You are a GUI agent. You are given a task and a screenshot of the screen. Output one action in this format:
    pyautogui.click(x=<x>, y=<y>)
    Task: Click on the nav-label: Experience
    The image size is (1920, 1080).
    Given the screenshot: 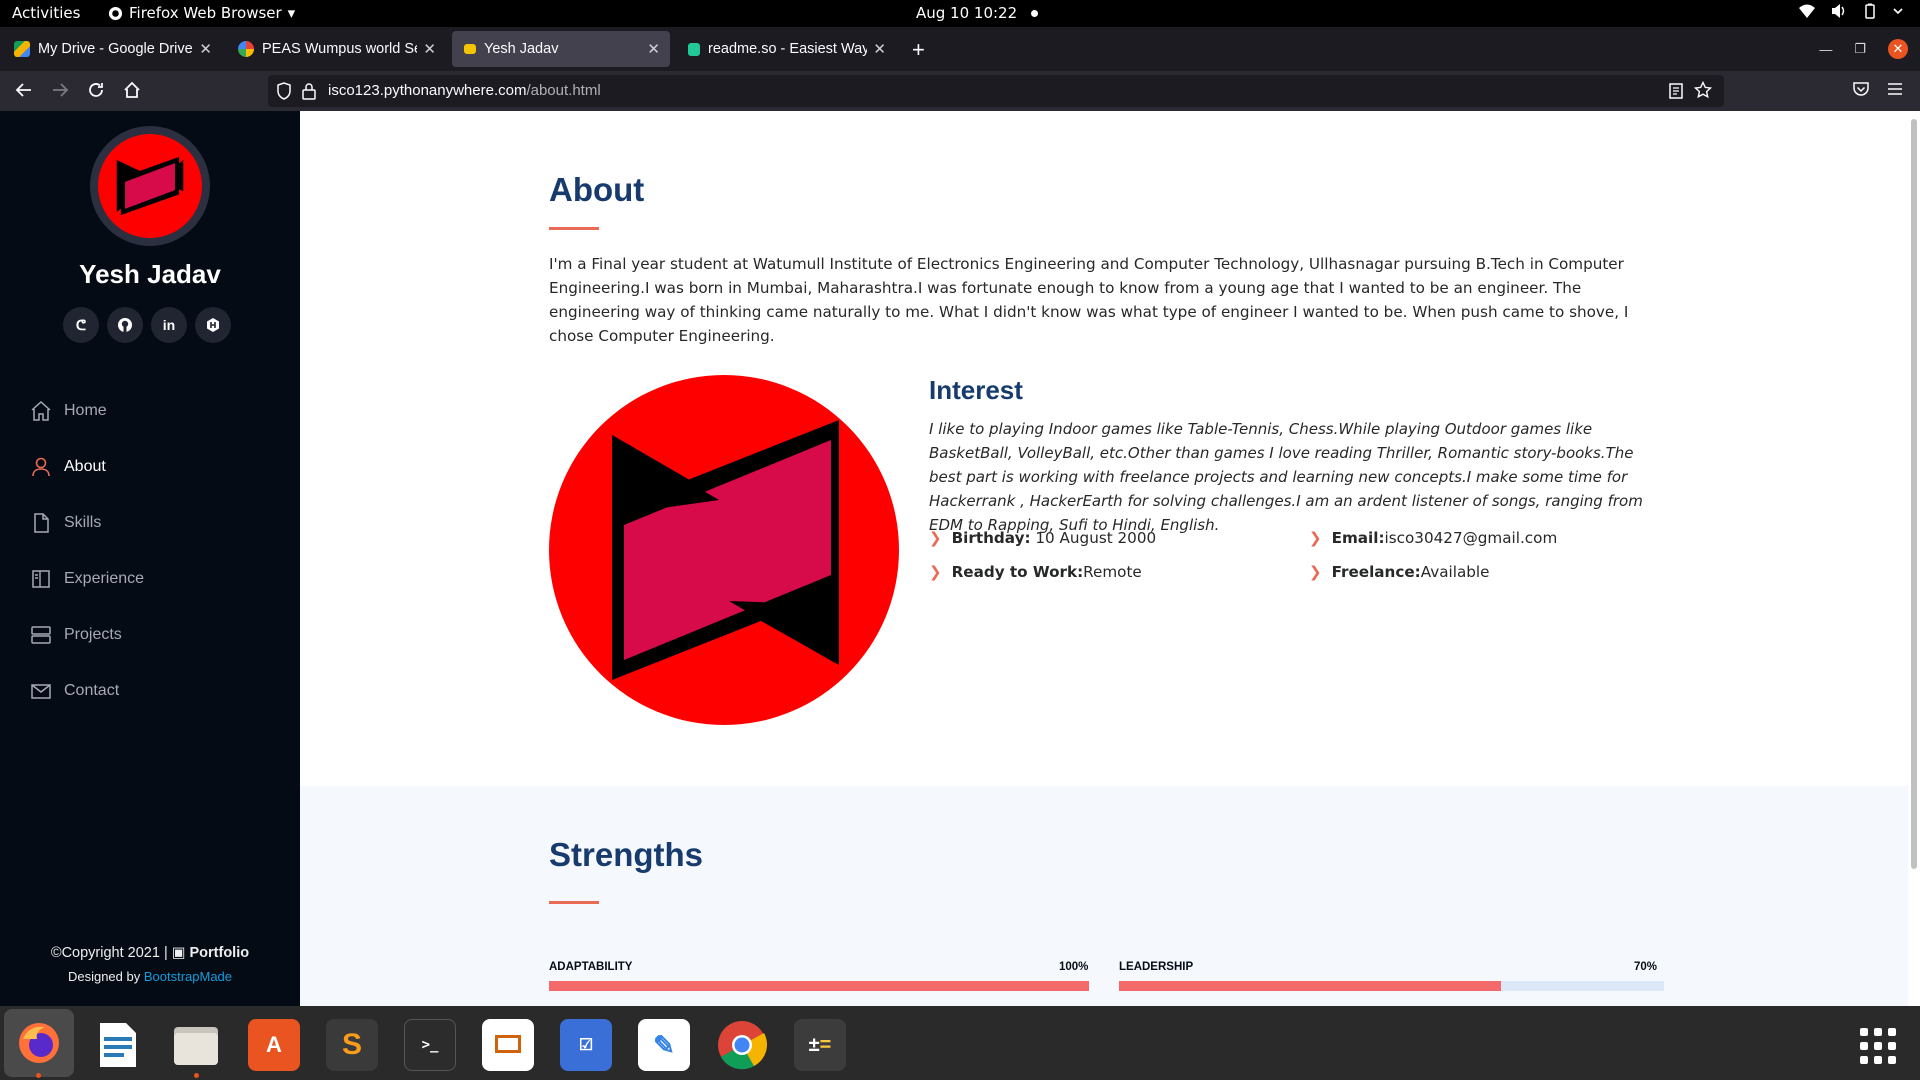 What is the action you would take?
    pyautogui.click(x=104, y=578)
    